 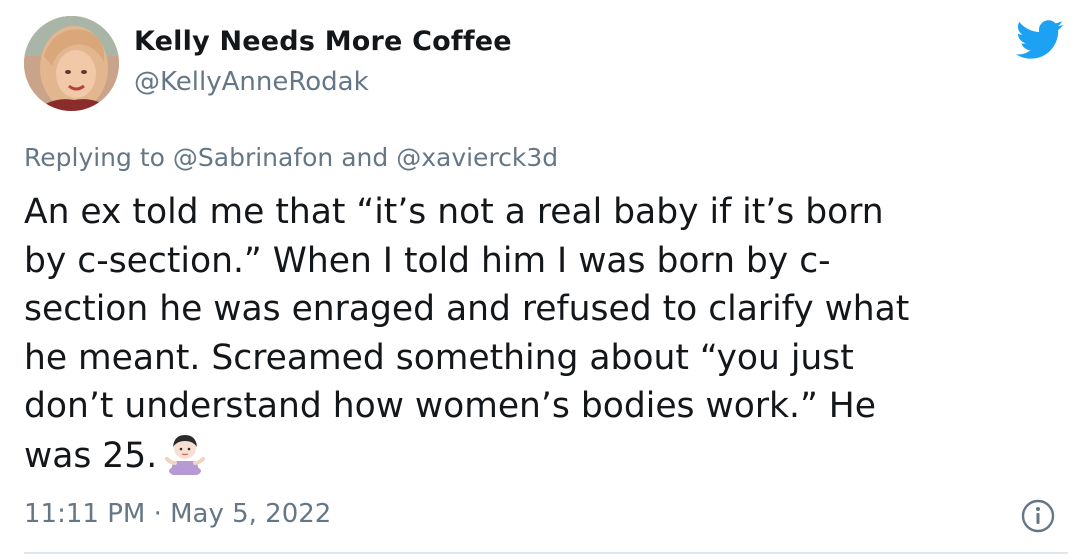 I want to click on tweet-line-last: was 25., so click(x=549, y=456).